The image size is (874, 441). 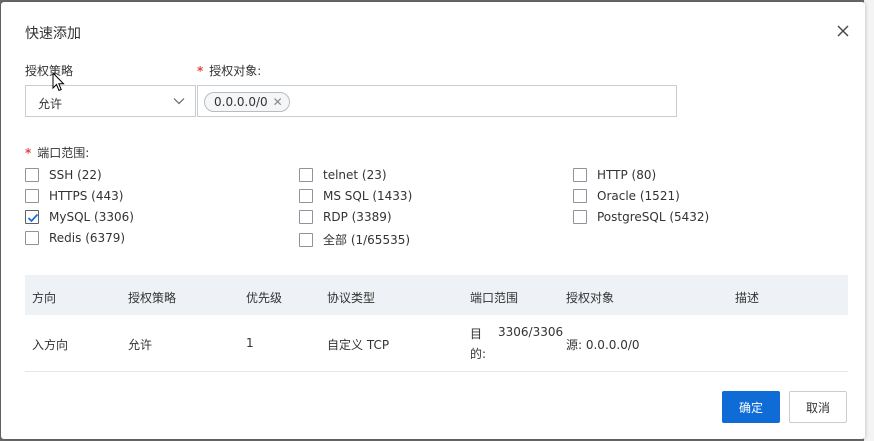 I want to click on port-checkbox-label: HTTPS (443), so click(x=86, y=196).